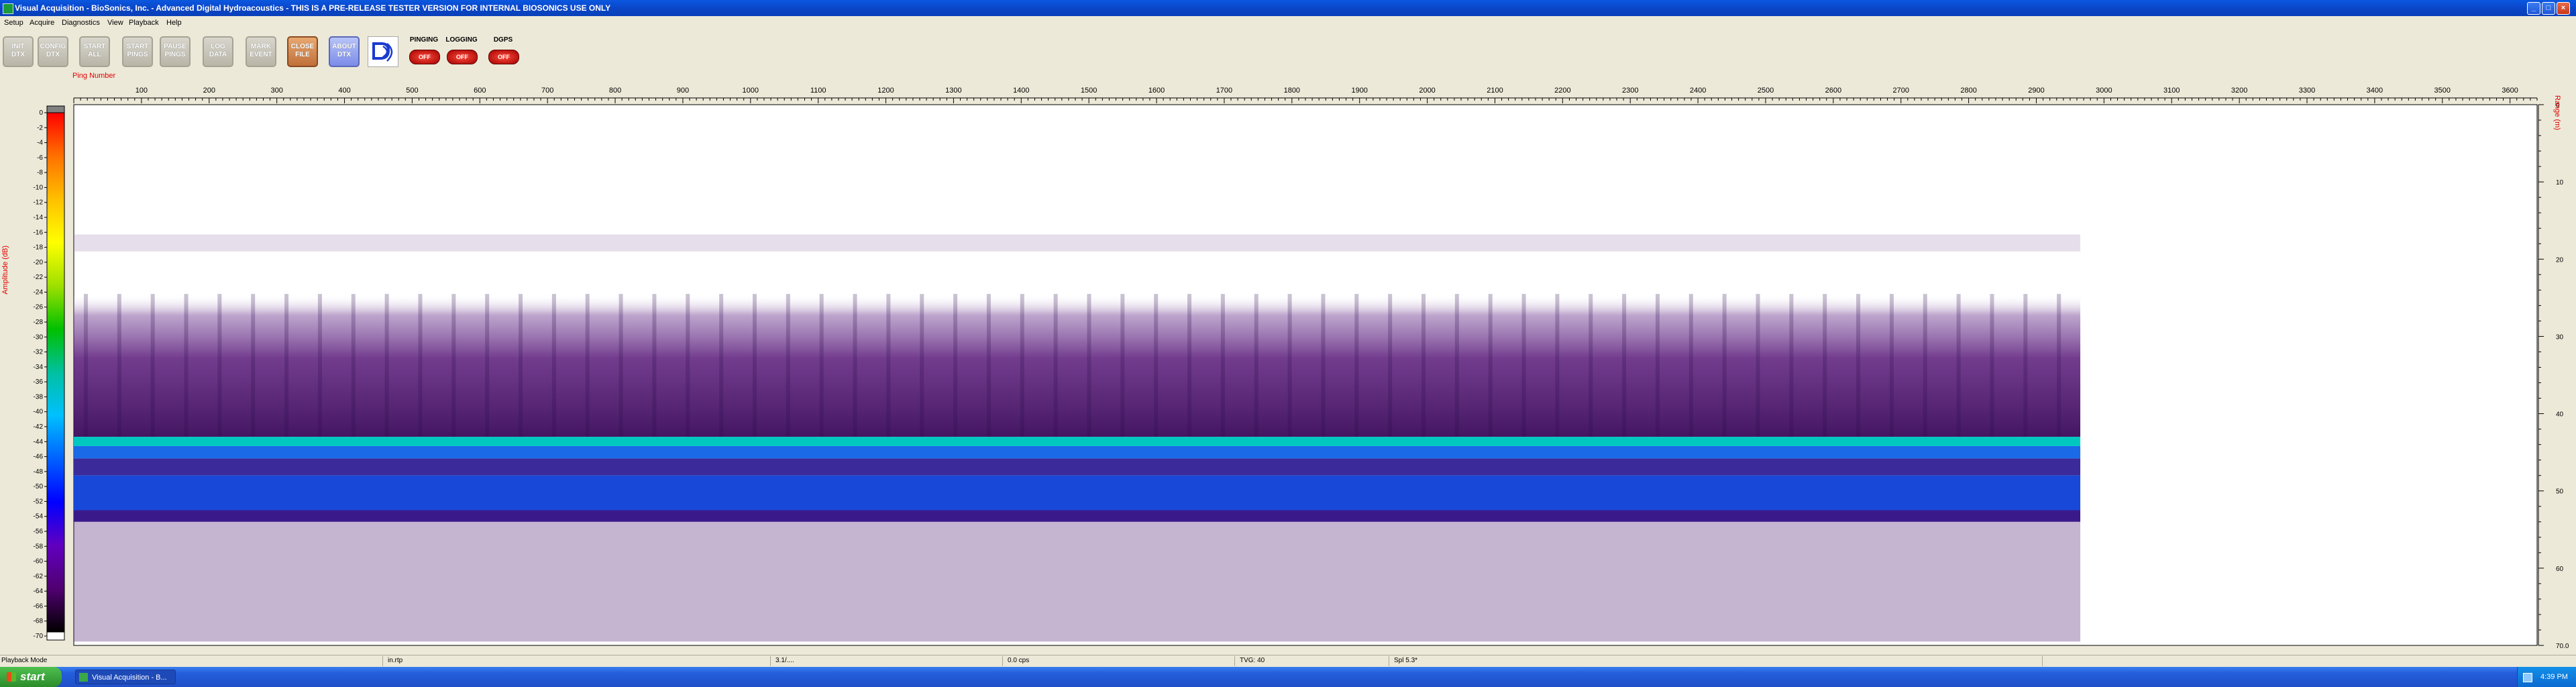 This screenshot has height=687, width=2576. Describe the element at coordinates (53, 51) in the screenshot. I see `config-dtx-button: CONFIG DTX` at that location.